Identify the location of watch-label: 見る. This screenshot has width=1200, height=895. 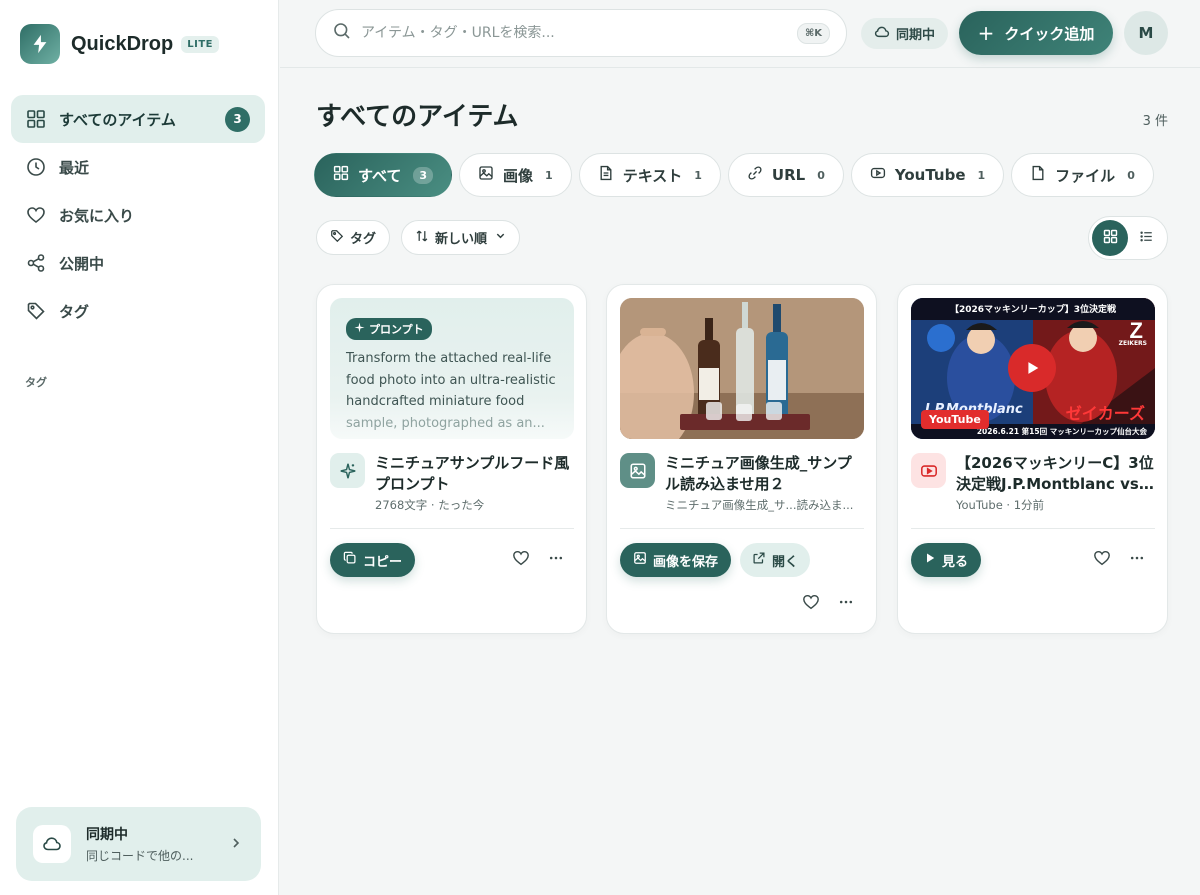
(955, 562).